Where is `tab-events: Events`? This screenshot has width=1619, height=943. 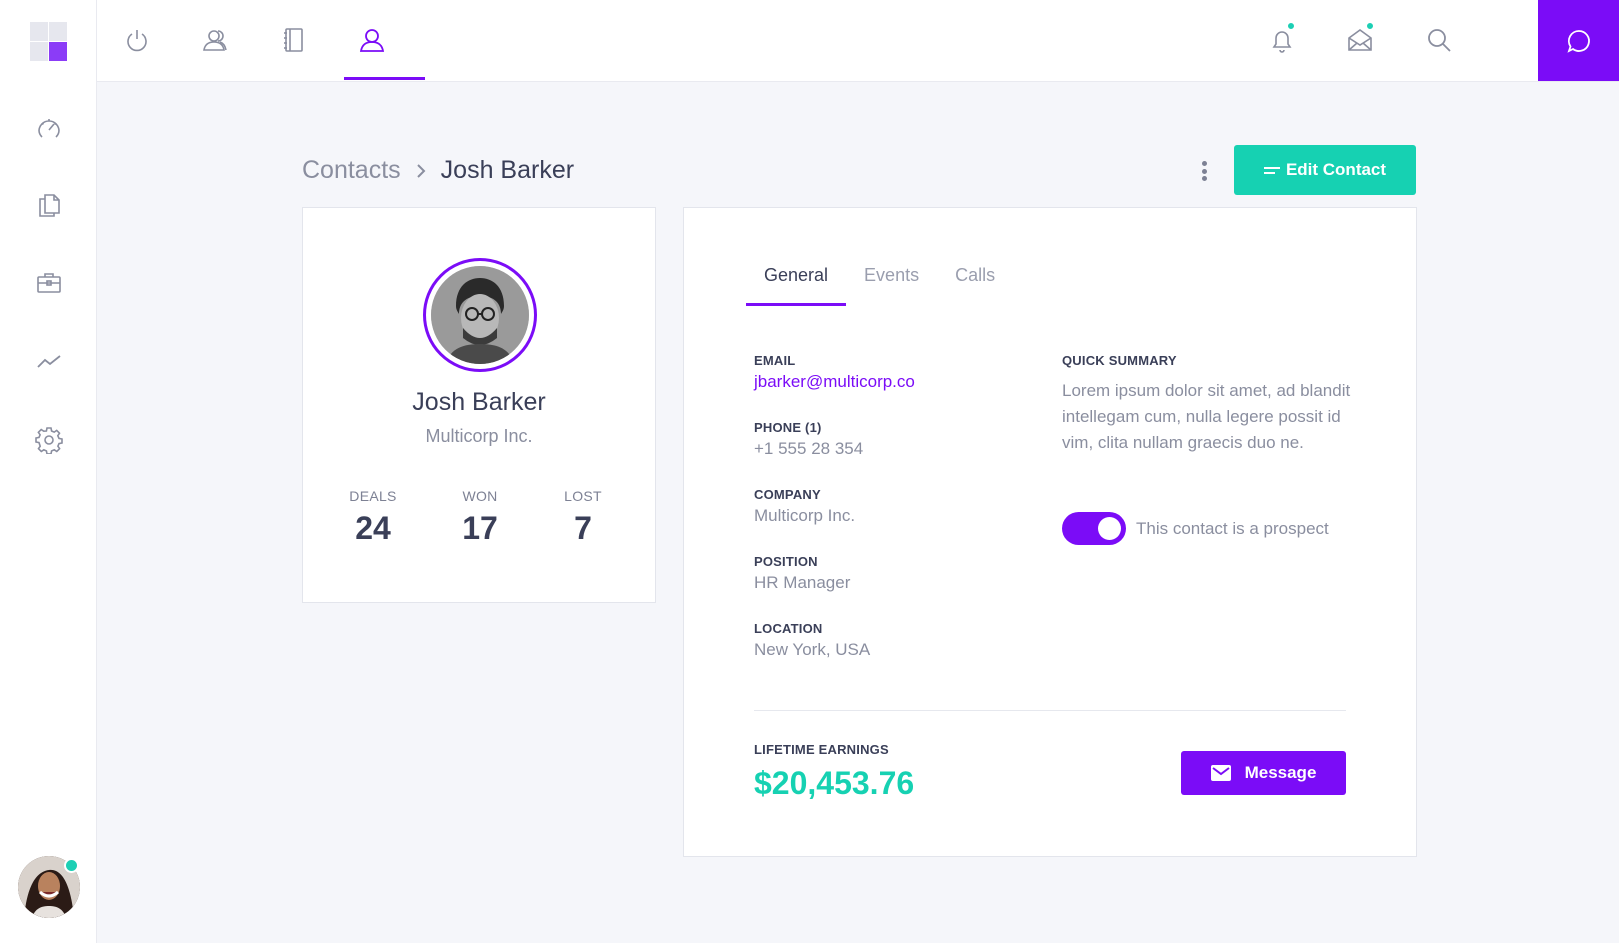 tab-events: Events is located at coordinates (891, 285).